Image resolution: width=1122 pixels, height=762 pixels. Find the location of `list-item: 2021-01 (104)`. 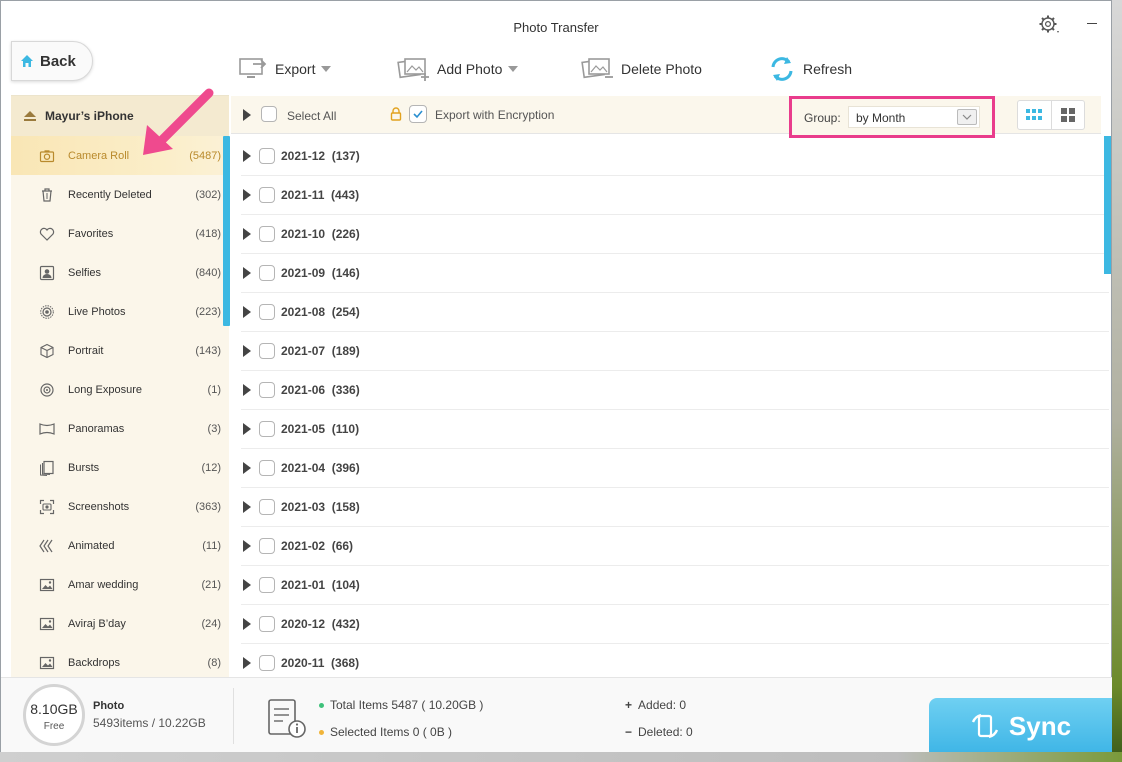

list-item: 2021-01 (104) is located at coordinates (675, 585).